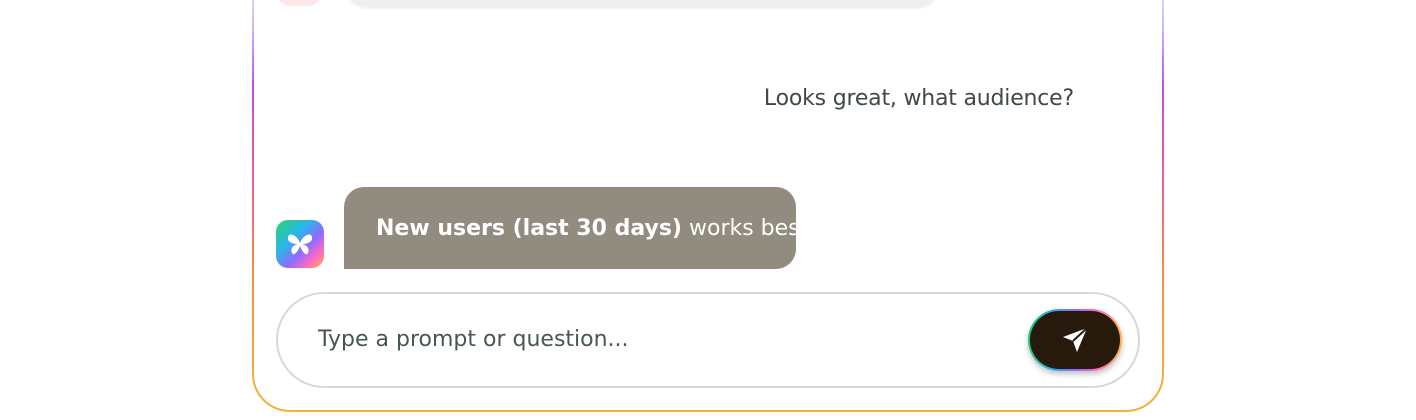 This screenshot has width=1416, height=420. Describe the element at coordinates (529, 228) in the screenshot. I see `assistant-message-highlight: New users (last 30 days)` at that location.